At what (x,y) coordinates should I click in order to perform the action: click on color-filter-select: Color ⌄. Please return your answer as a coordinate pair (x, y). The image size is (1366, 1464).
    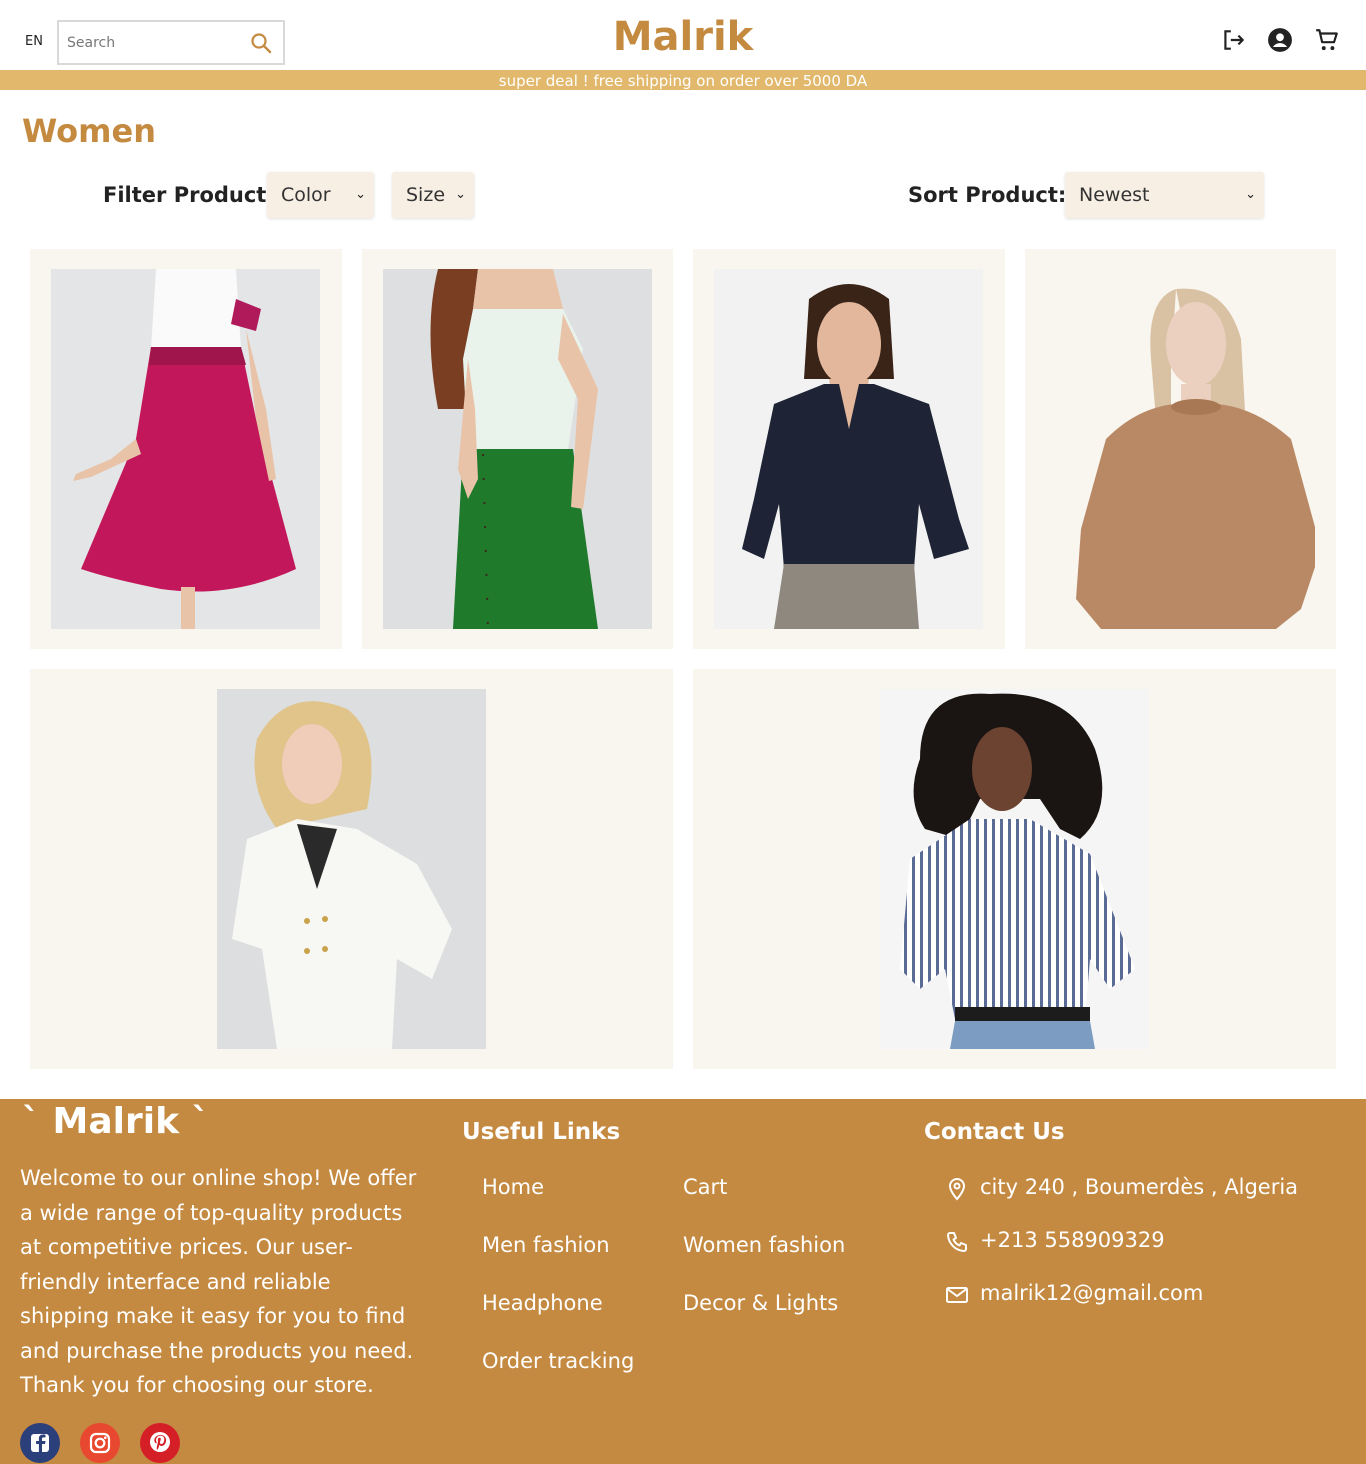
    Looking at the image, I should click on (320, 195).